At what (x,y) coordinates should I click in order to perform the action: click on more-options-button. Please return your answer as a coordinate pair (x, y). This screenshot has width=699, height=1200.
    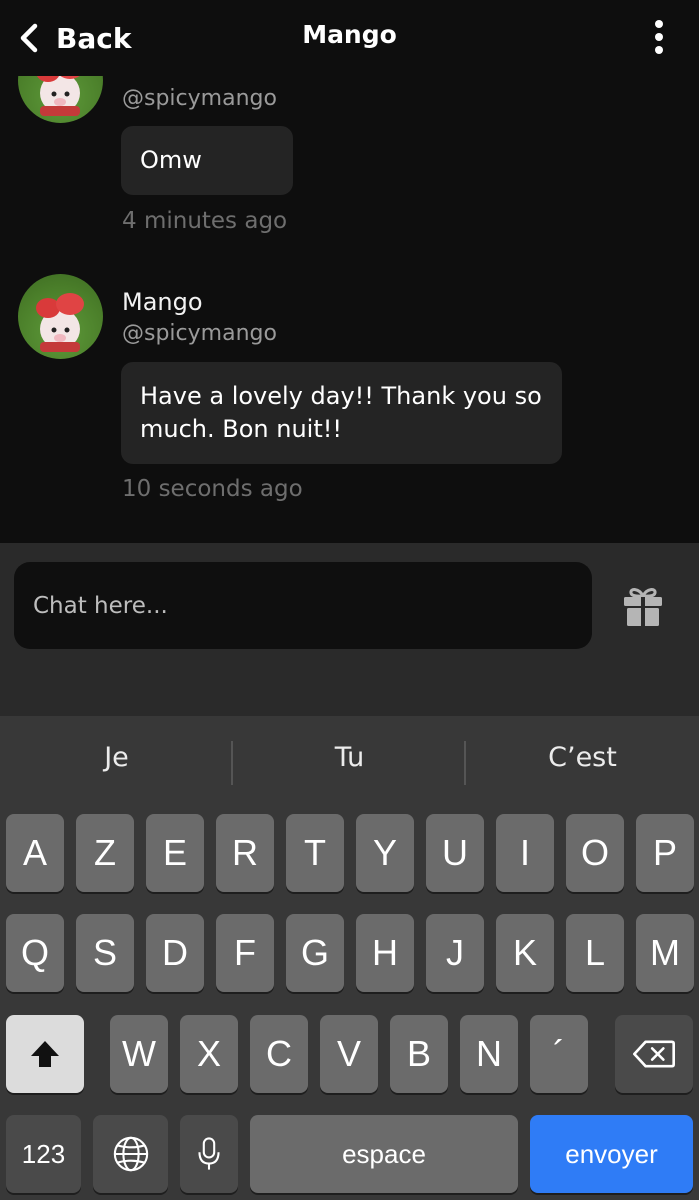
    Looking at the image, I should click on (659, 37).